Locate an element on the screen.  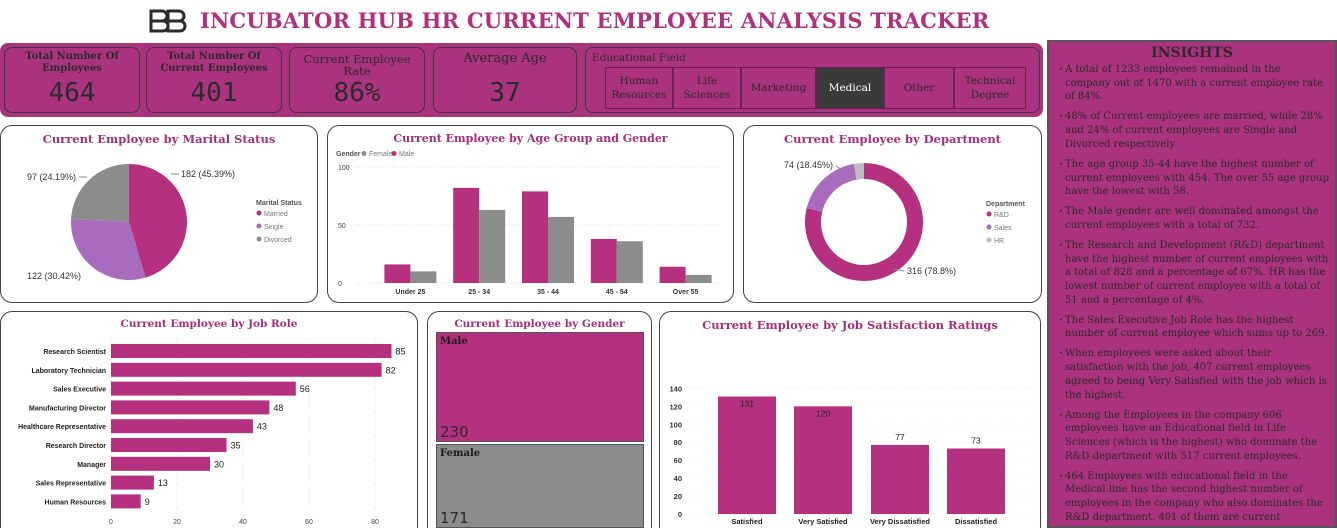
data-label: 120 is located at coordinates (823, 413).